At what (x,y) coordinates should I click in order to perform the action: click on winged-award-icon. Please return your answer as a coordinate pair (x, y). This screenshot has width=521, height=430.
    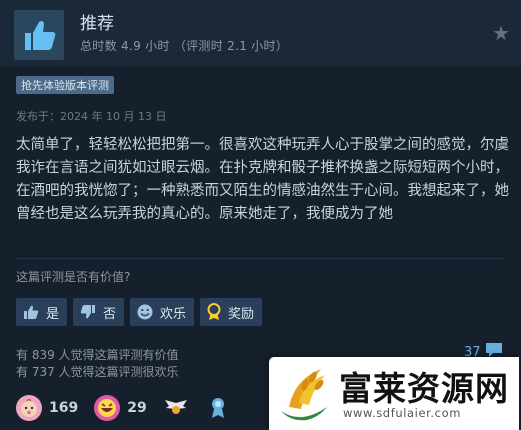
    Looking at the image, I should click on (176, 408).